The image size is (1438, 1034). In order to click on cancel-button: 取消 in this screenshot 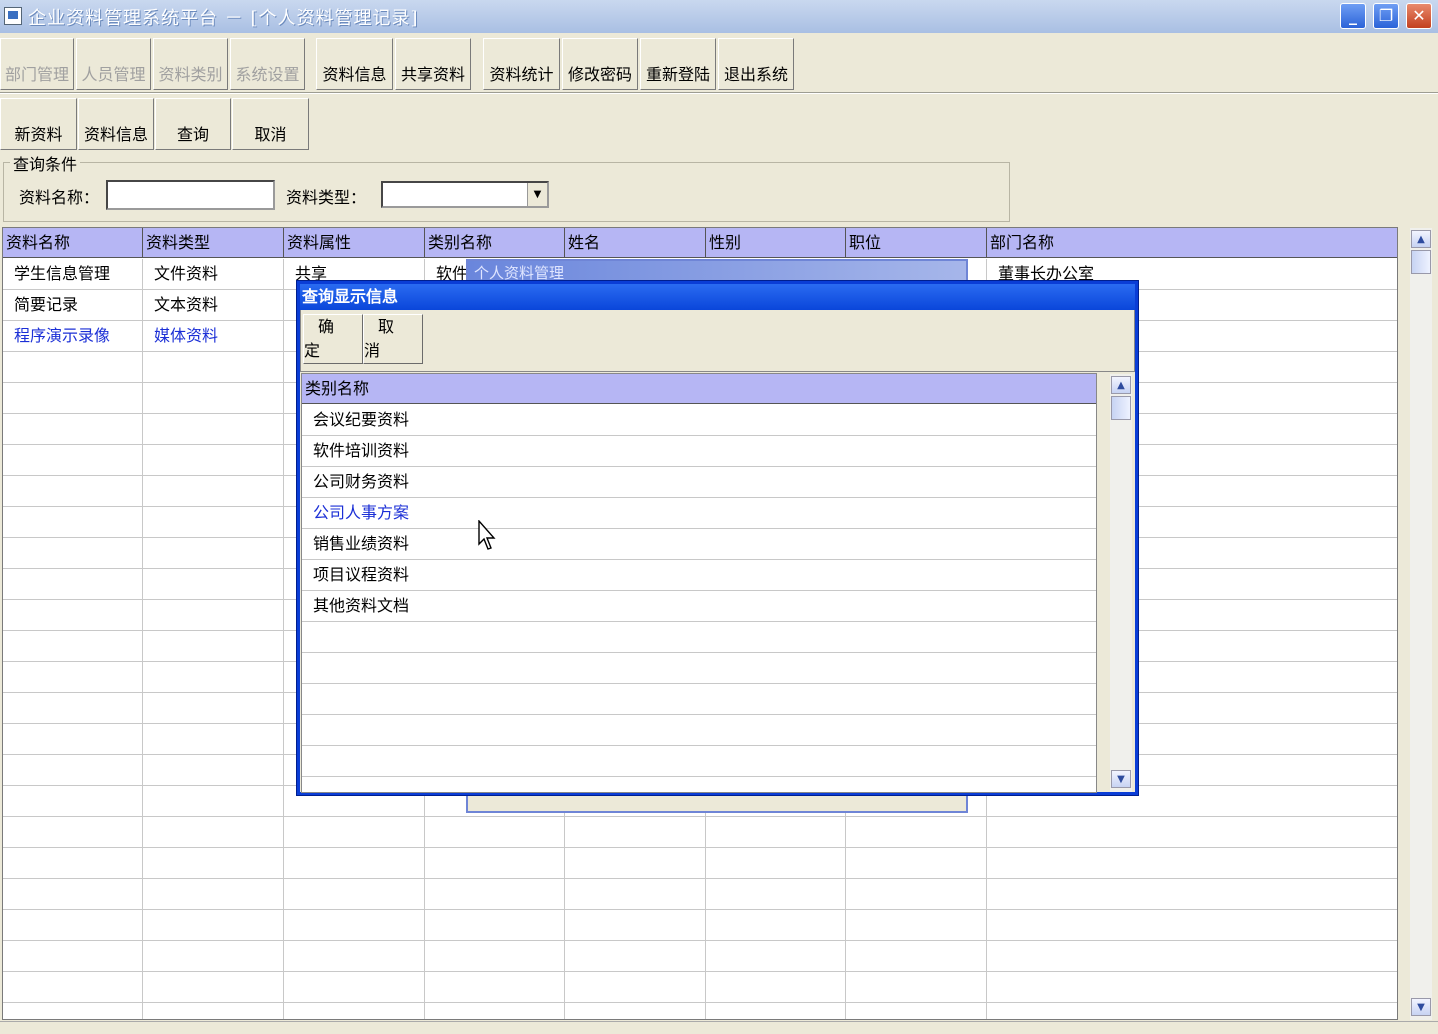, I will do `click(270, 124)`.